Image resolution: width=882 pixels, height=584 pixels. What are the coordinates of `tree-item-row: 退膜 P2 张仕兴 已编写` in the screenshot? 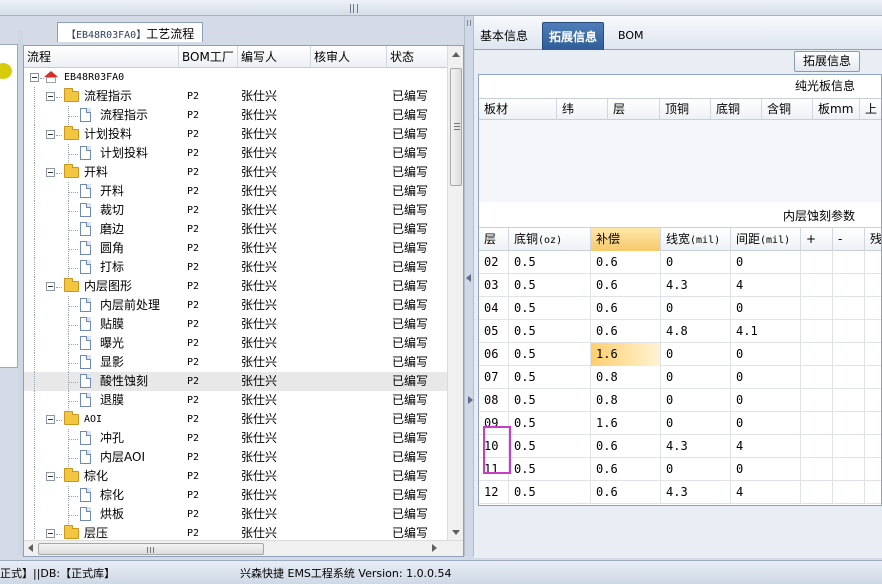 It's located at (236, 400).